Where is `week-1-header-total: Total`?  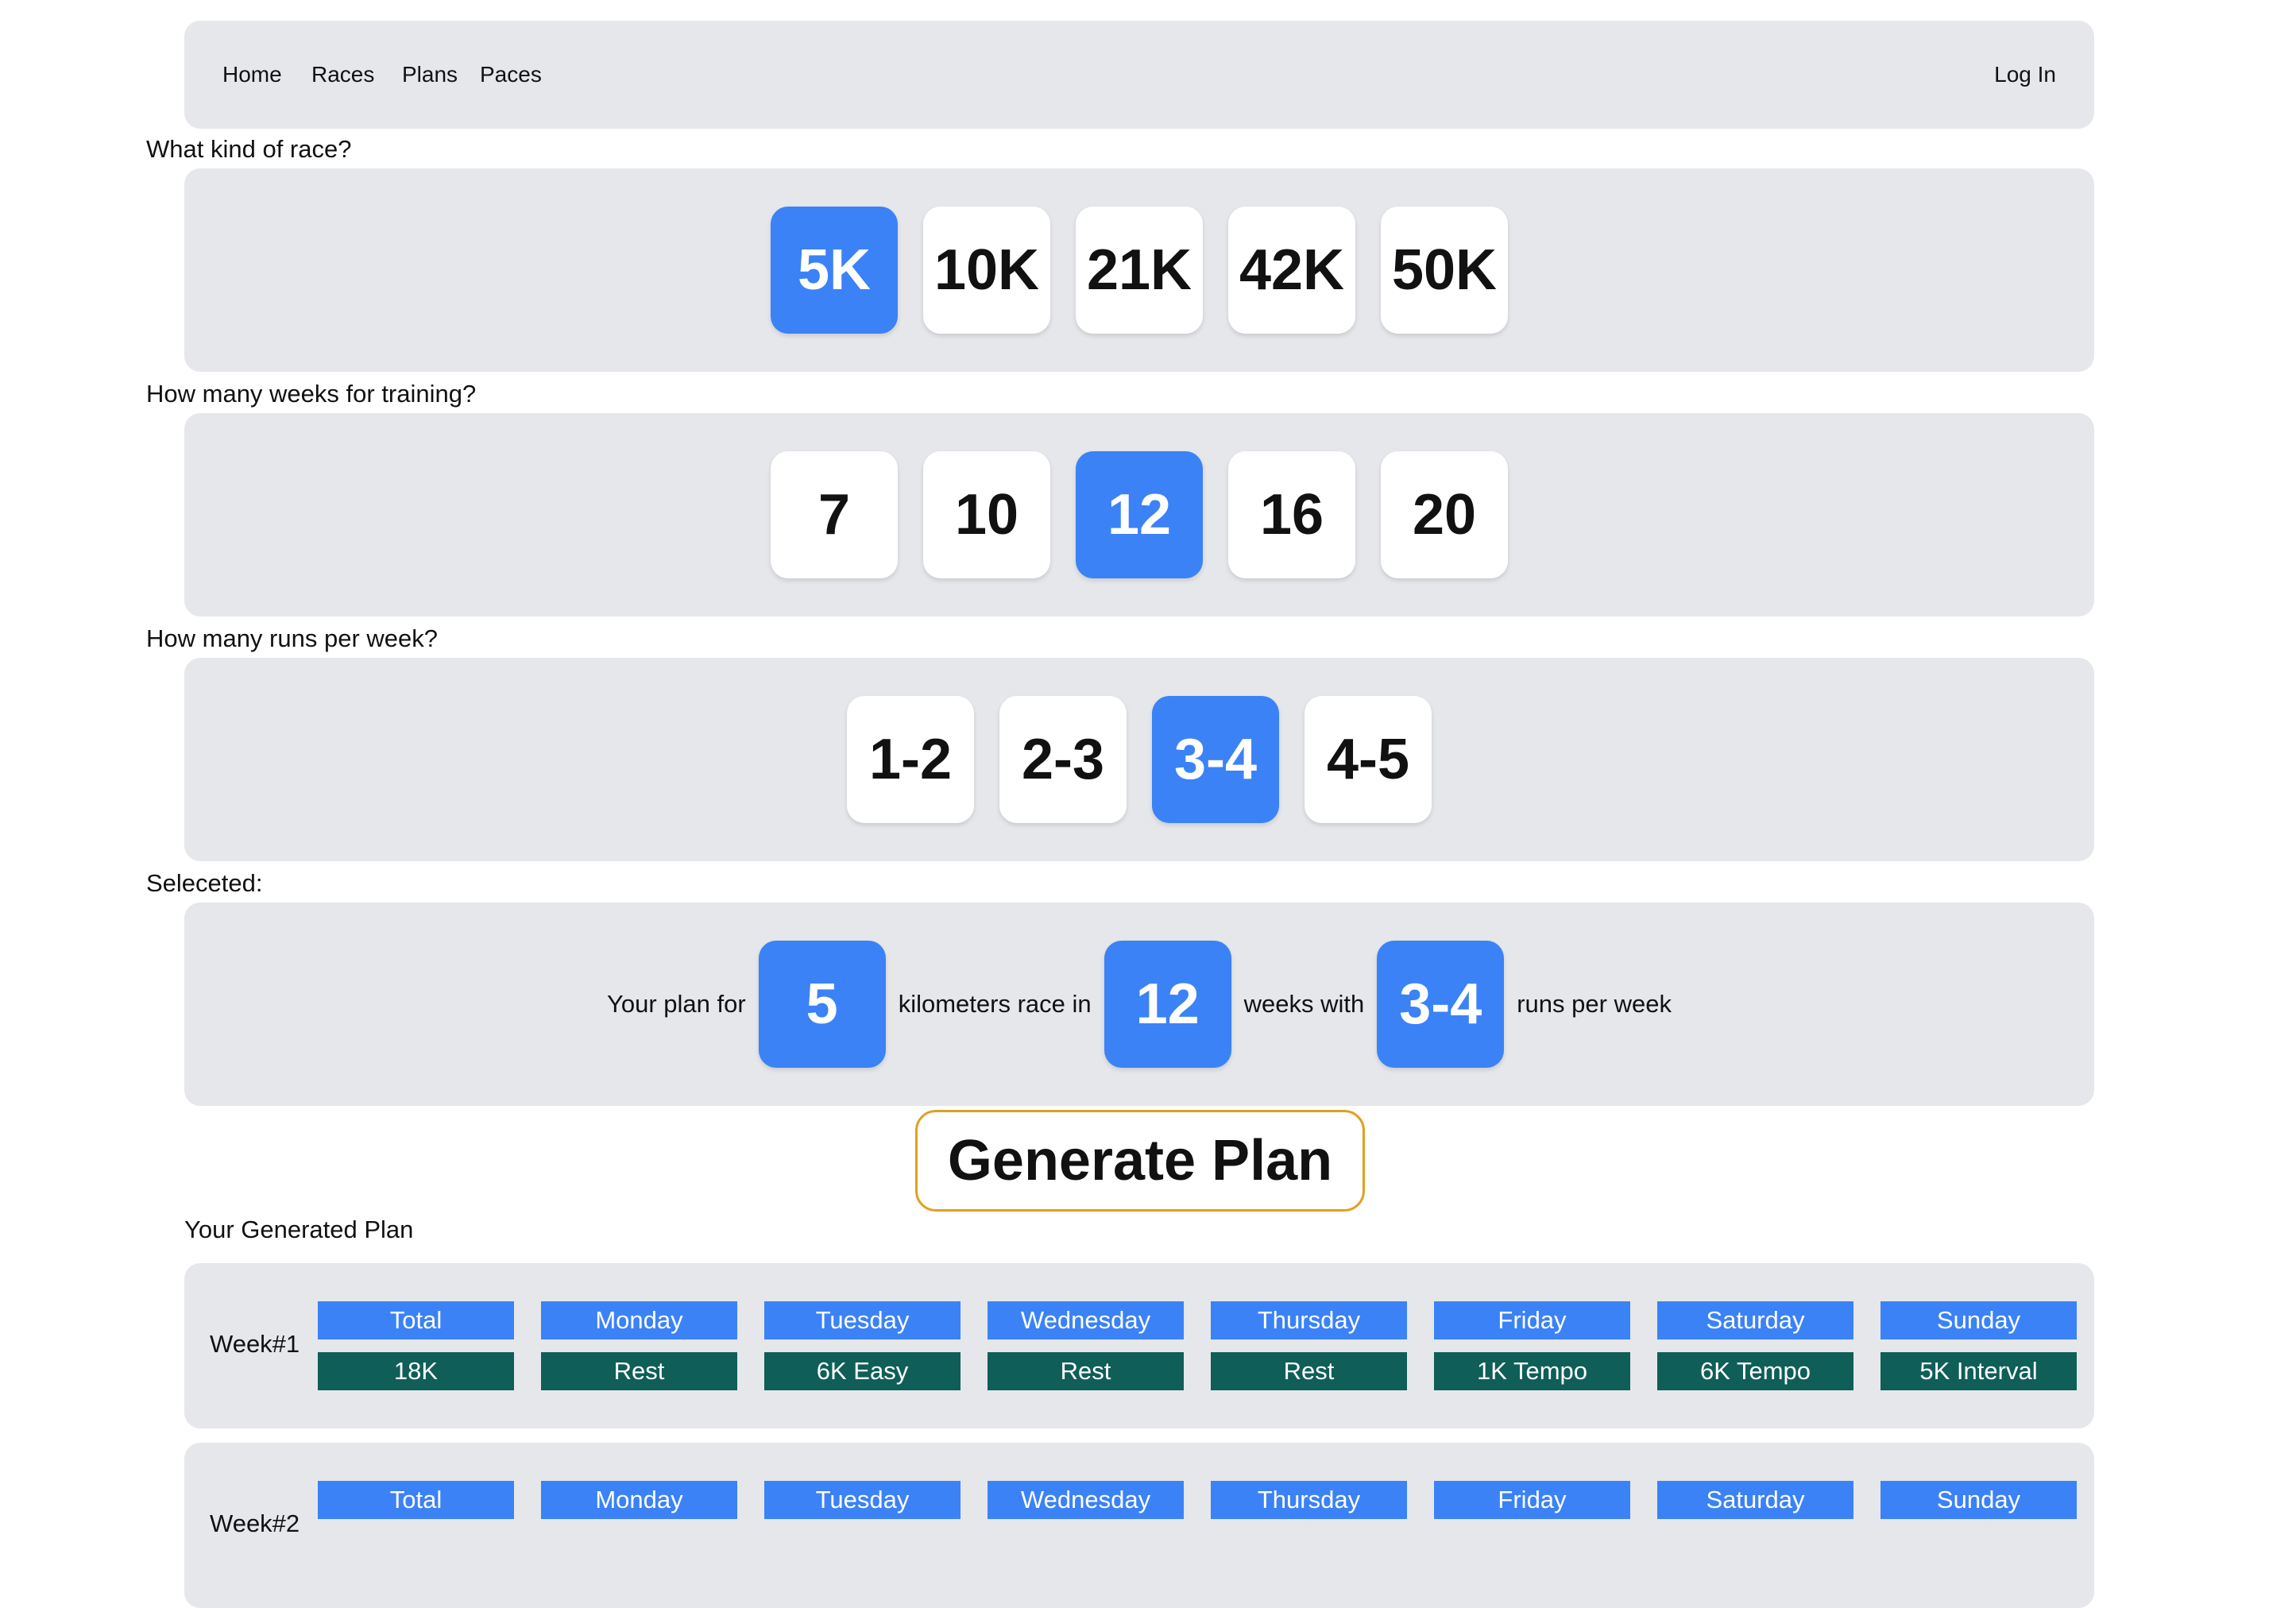 week-1-header-total: Total is located at coordinates (416, 1320).